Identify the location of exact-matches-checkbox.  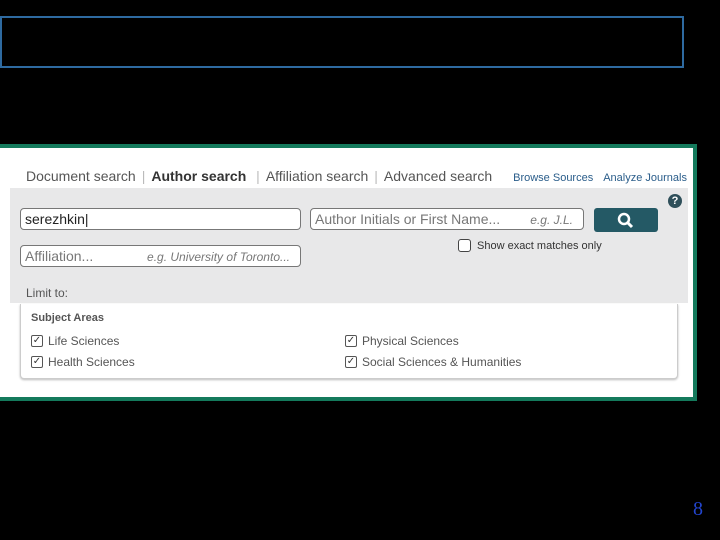
(464, 245).